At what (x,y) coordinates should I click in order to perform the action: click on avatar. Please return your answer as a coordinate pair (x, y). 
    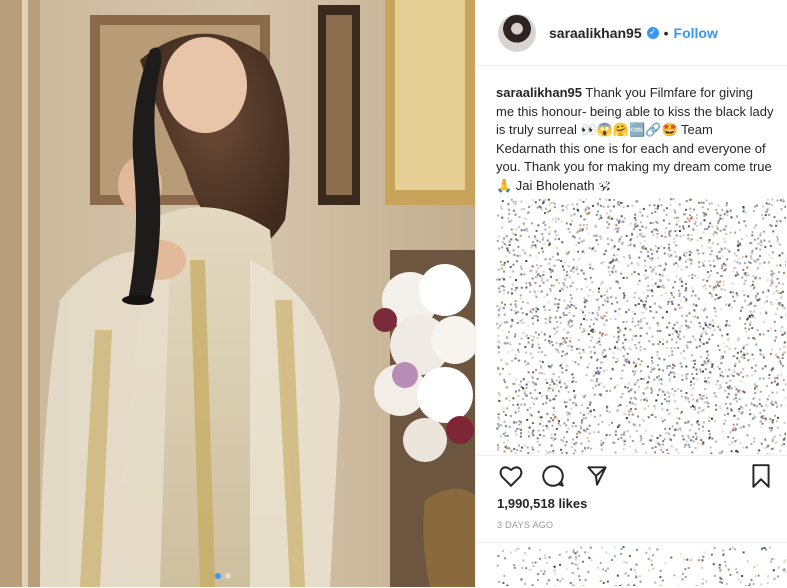
    Looking at the image, I should click on (517, 33).